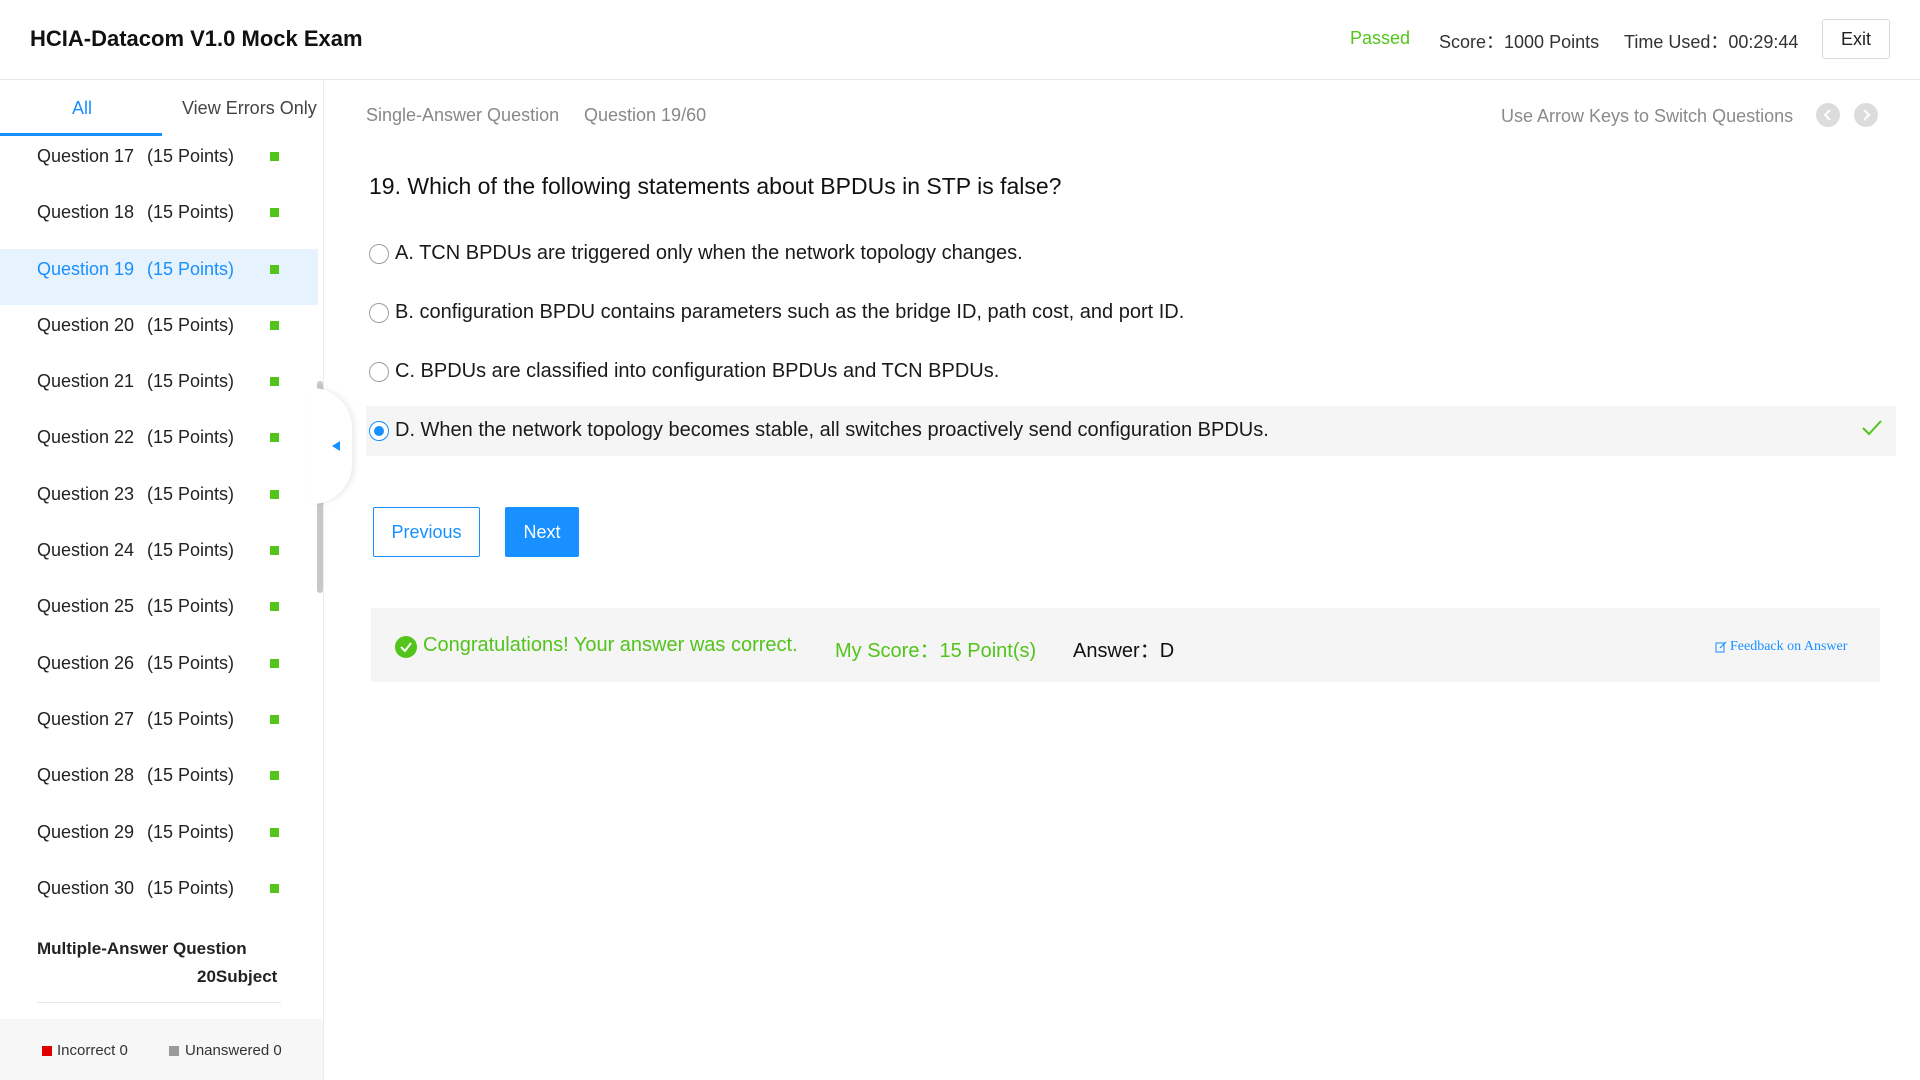  I want to click on question-item: Question 20 (15 Points), so click(159, 333).